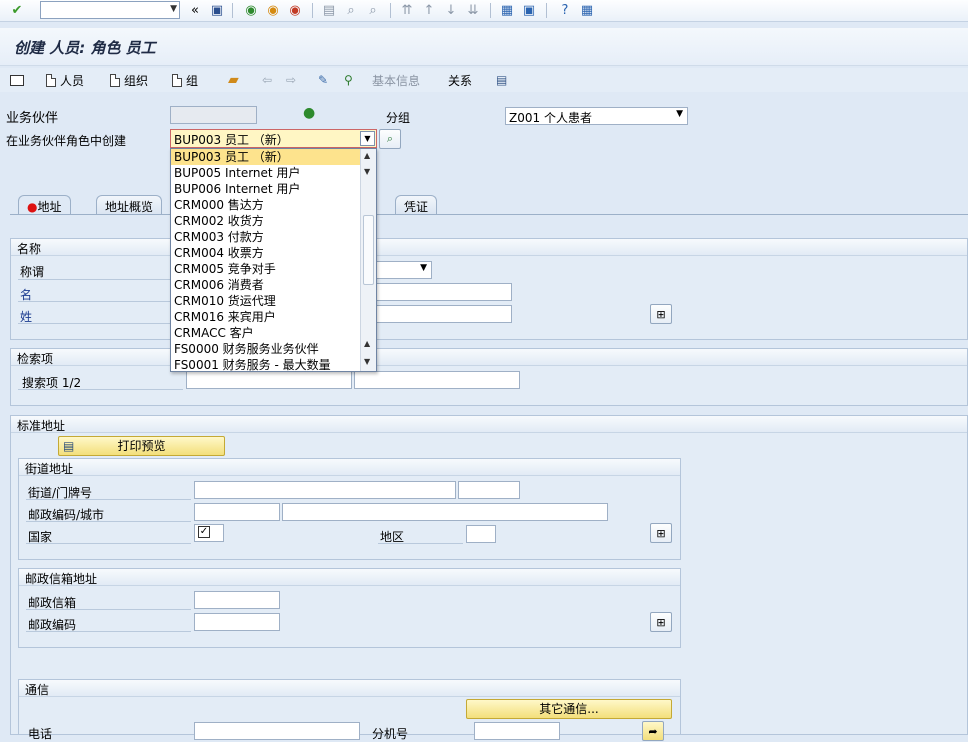  Describe the element at coordinates (141, 446) in the screenshot. I see `print-preview-button: ▤ 打印预览` at that location.